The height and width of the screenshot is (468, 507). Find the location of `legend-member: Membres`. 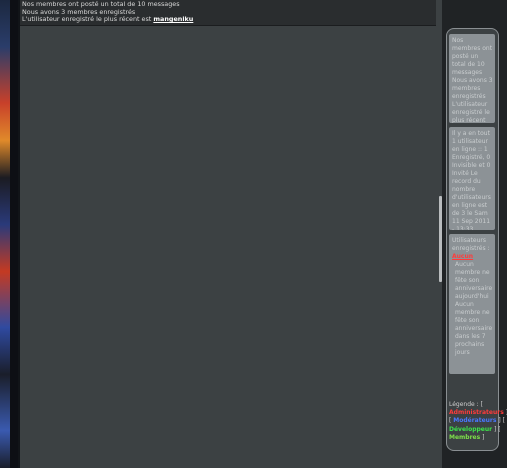

legend-member: Membres is located at coordinates (464, 437).